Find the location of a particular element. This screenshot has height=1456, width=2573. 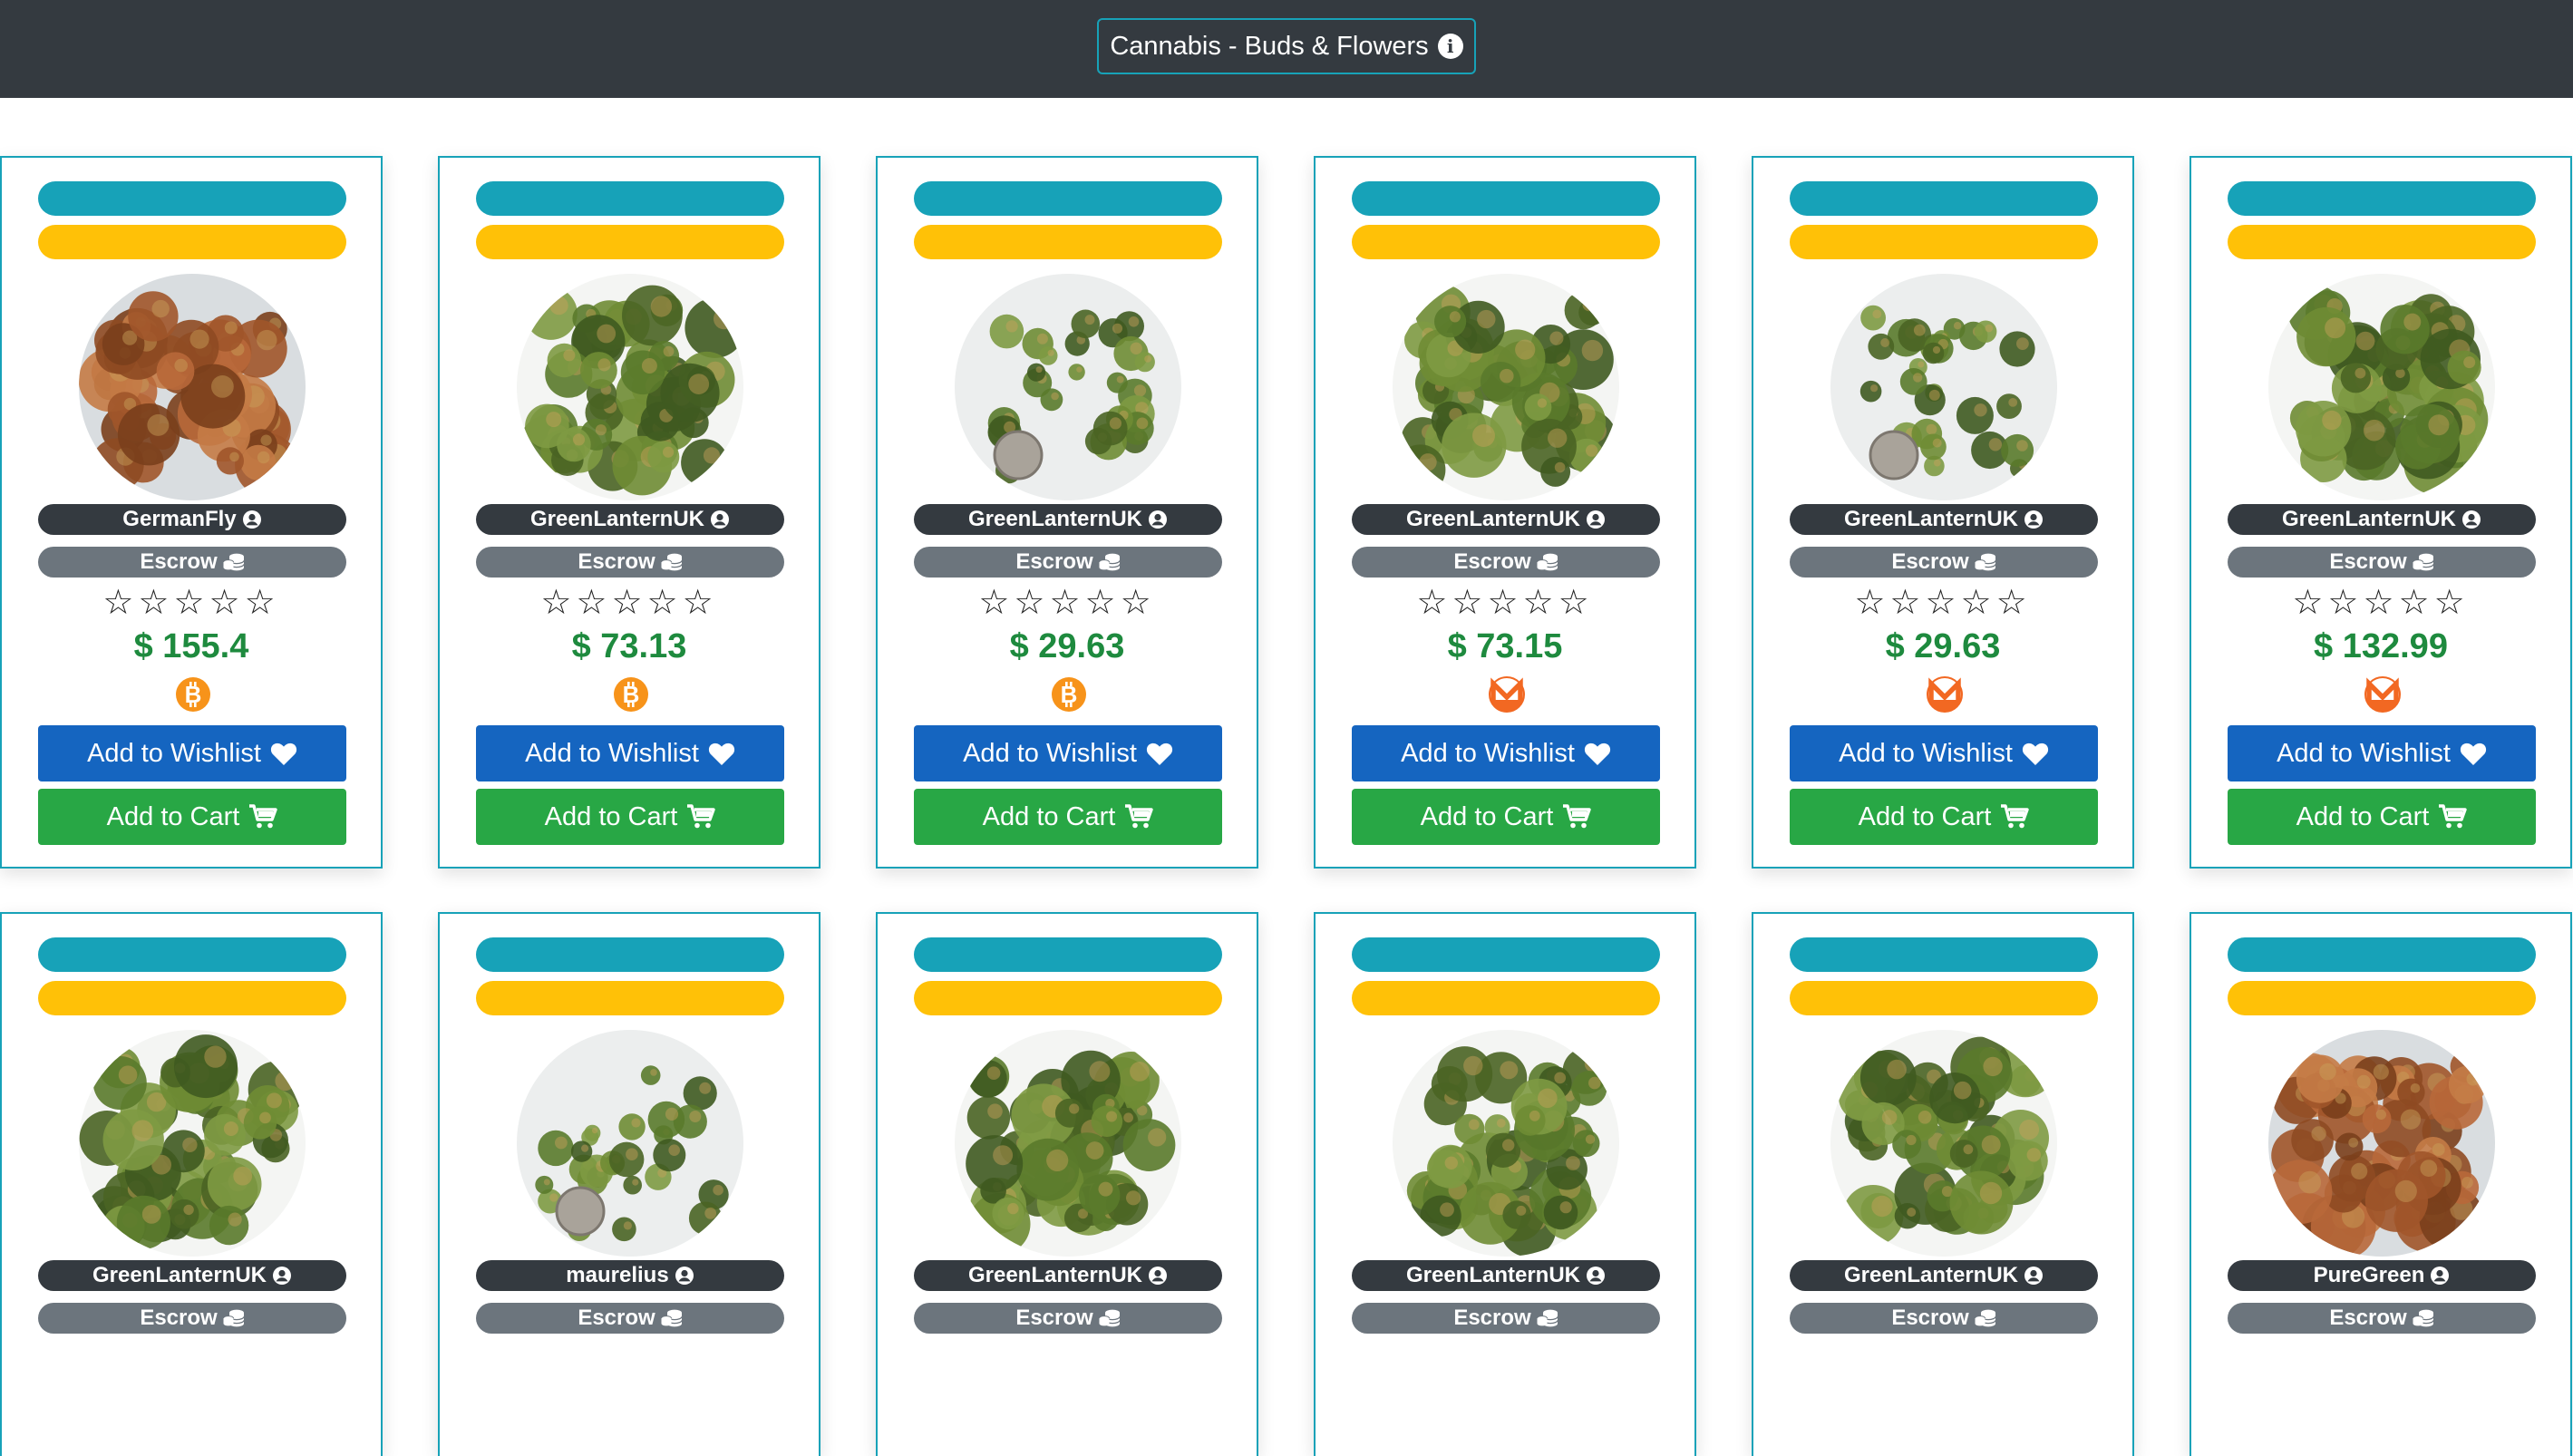

product-card: maurelius Escrow is located at coordinates (629, 1184).